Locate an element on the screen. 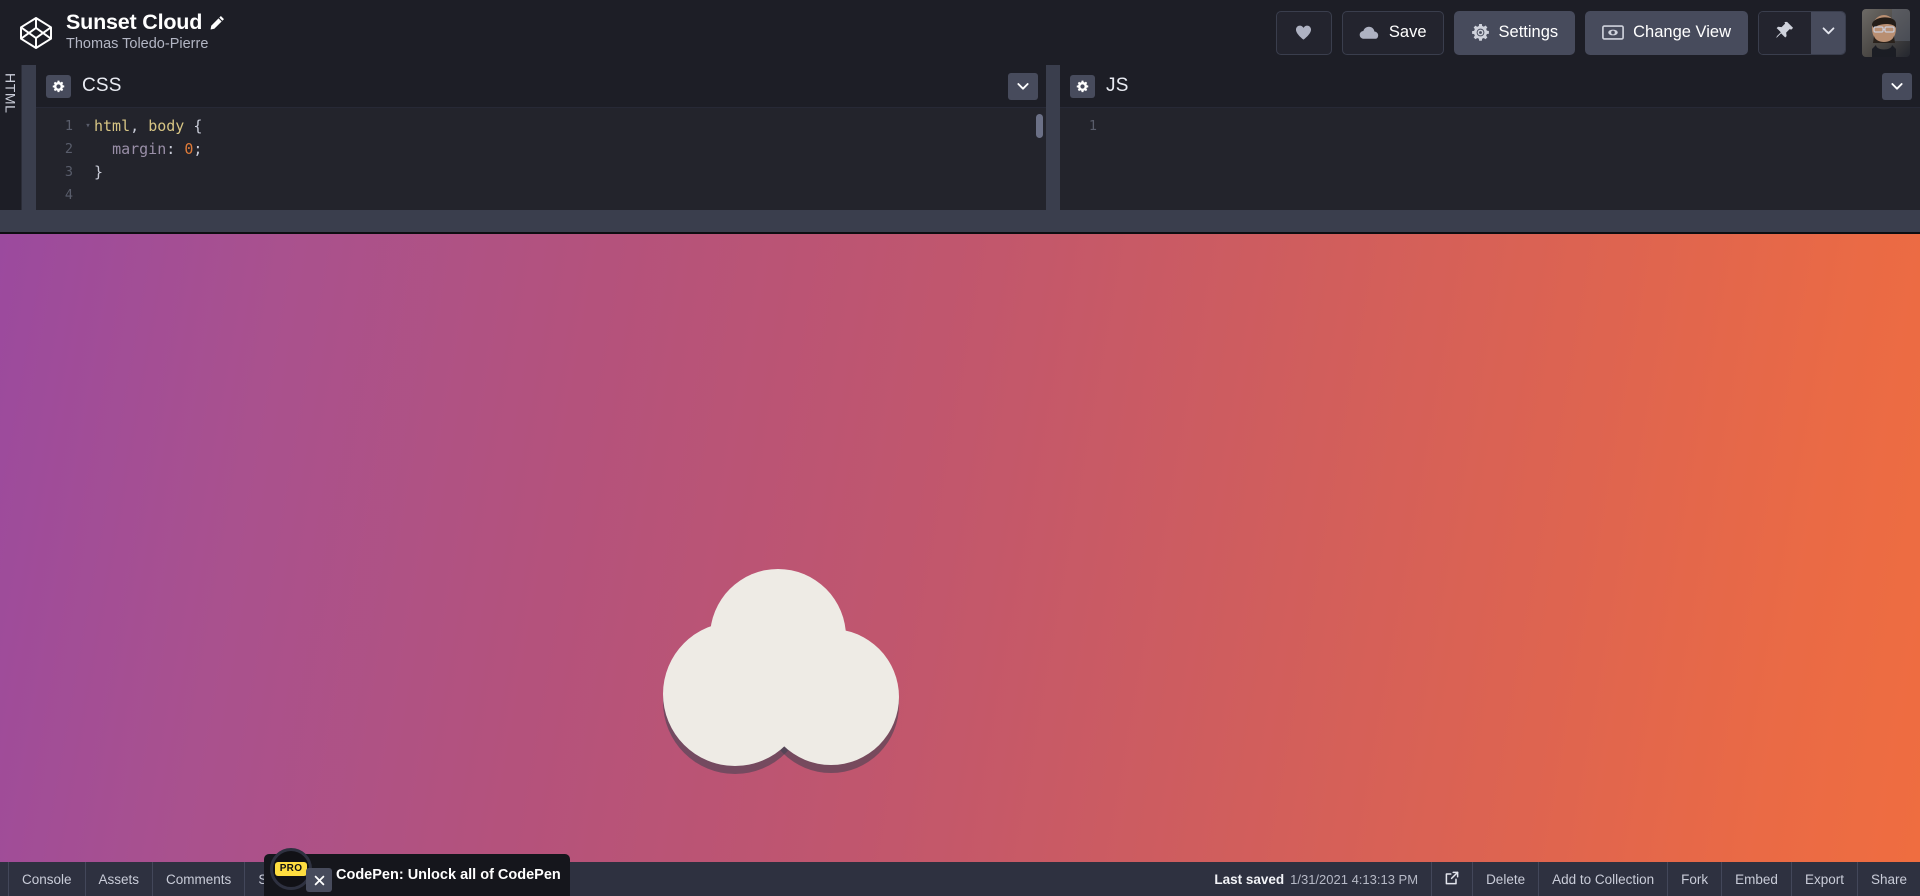  code-line: 3} is located at coordinates (541, 172).